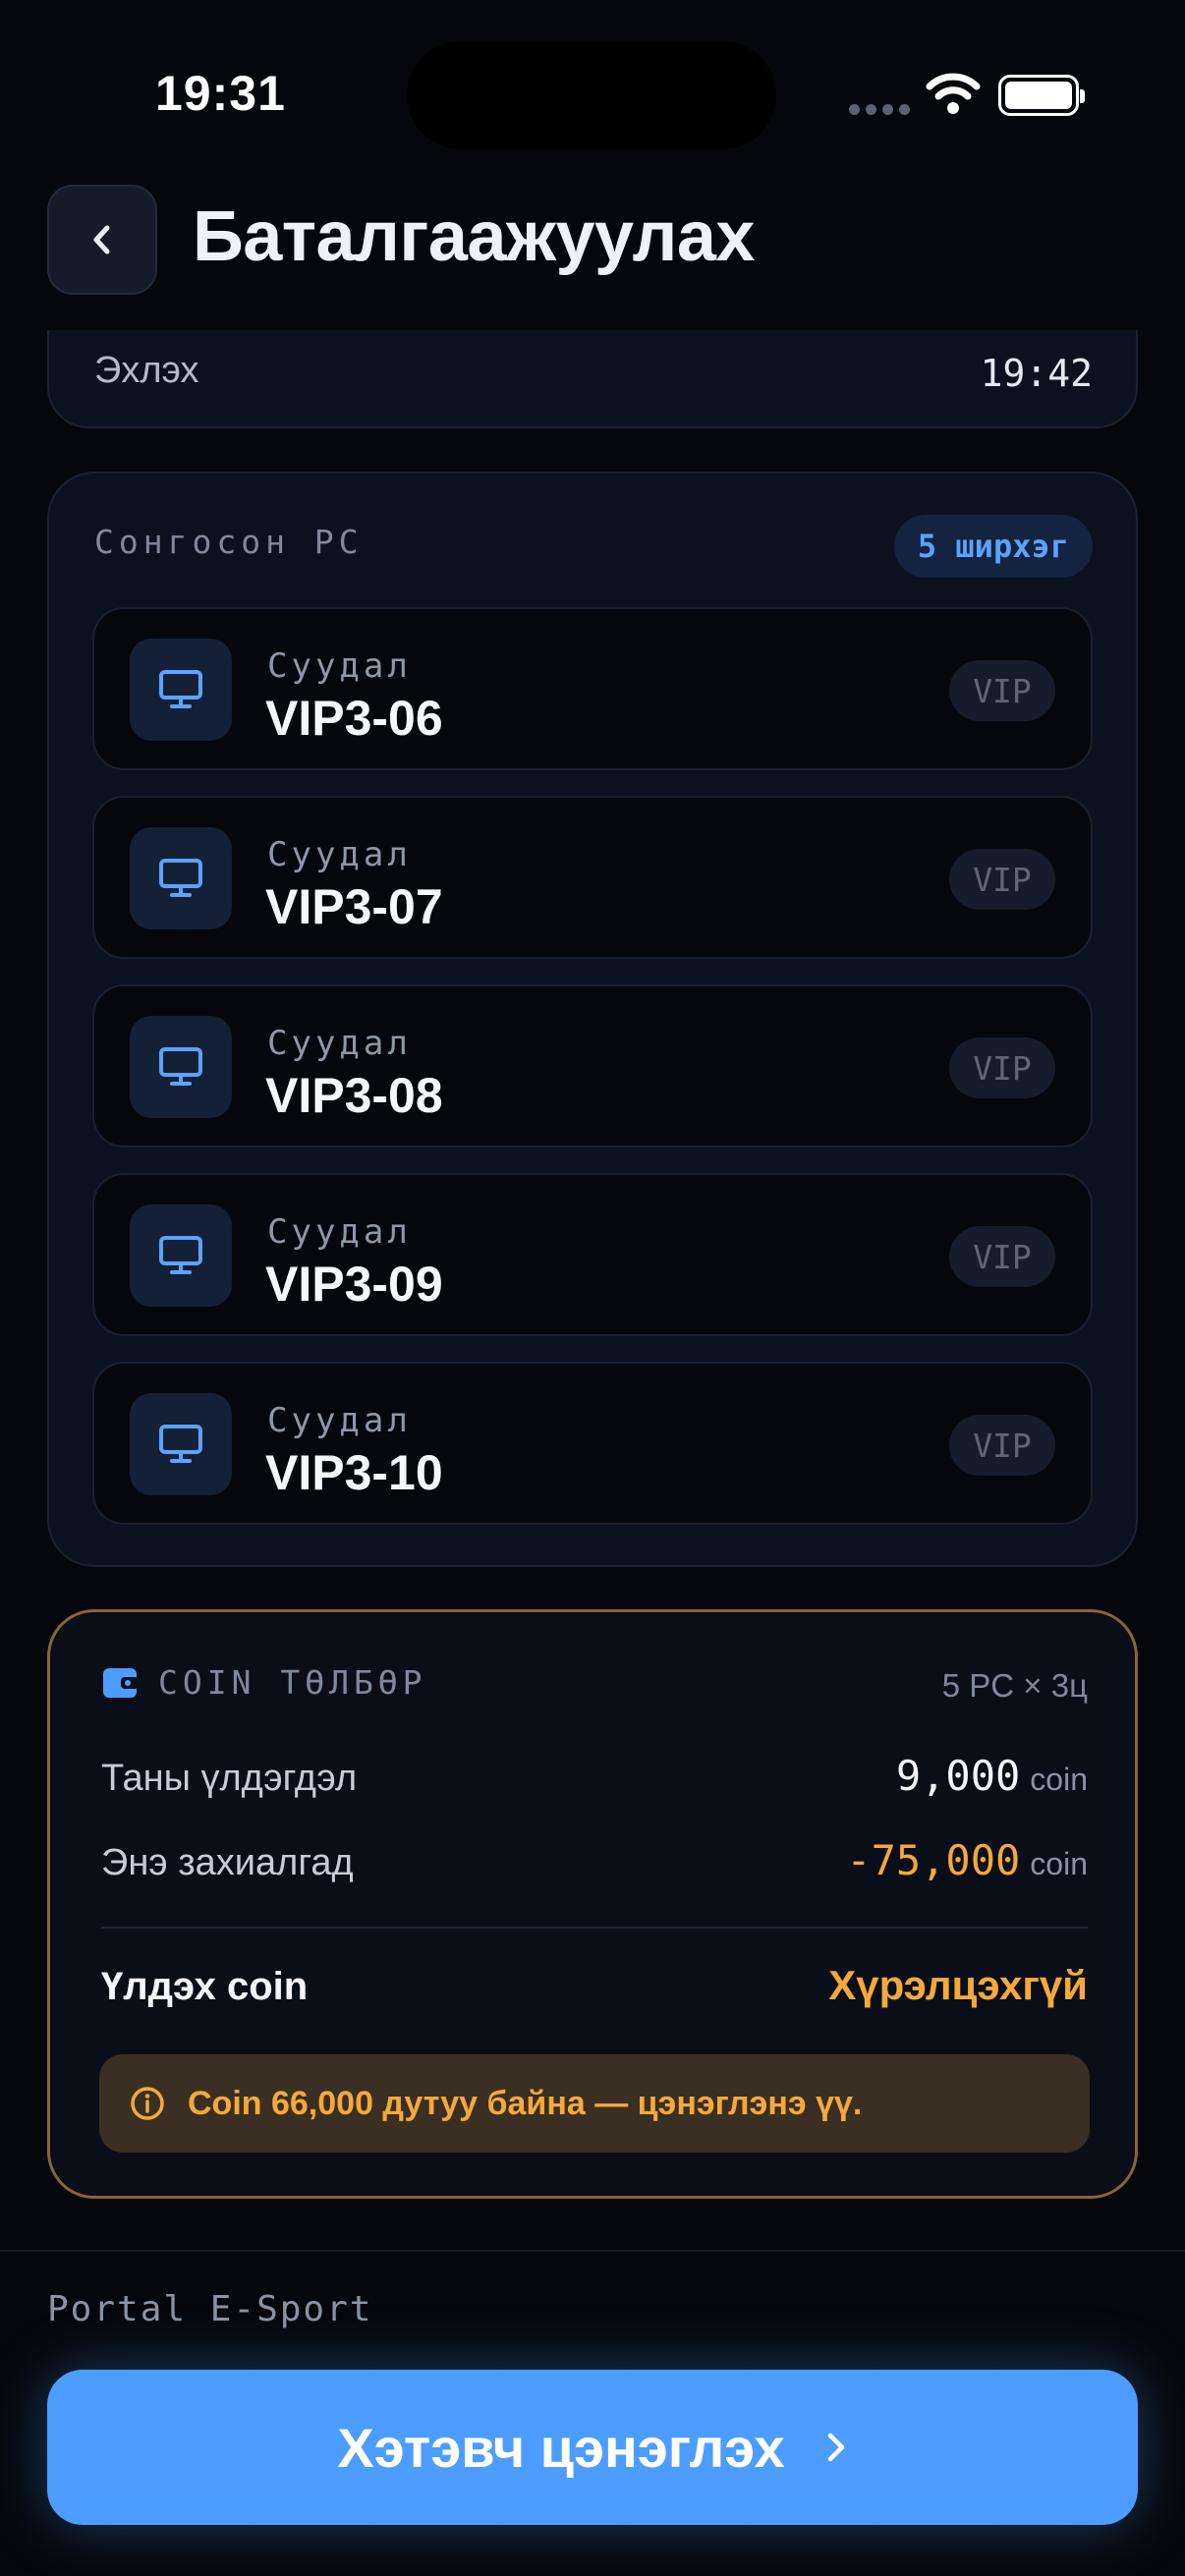 The width and height of the screenshot is (1185, 2576). Describe the element at coordinates (592, 1254) in the screenshot. I see `pc-list-item: Суудал VIP3-09 VIP` at that location.